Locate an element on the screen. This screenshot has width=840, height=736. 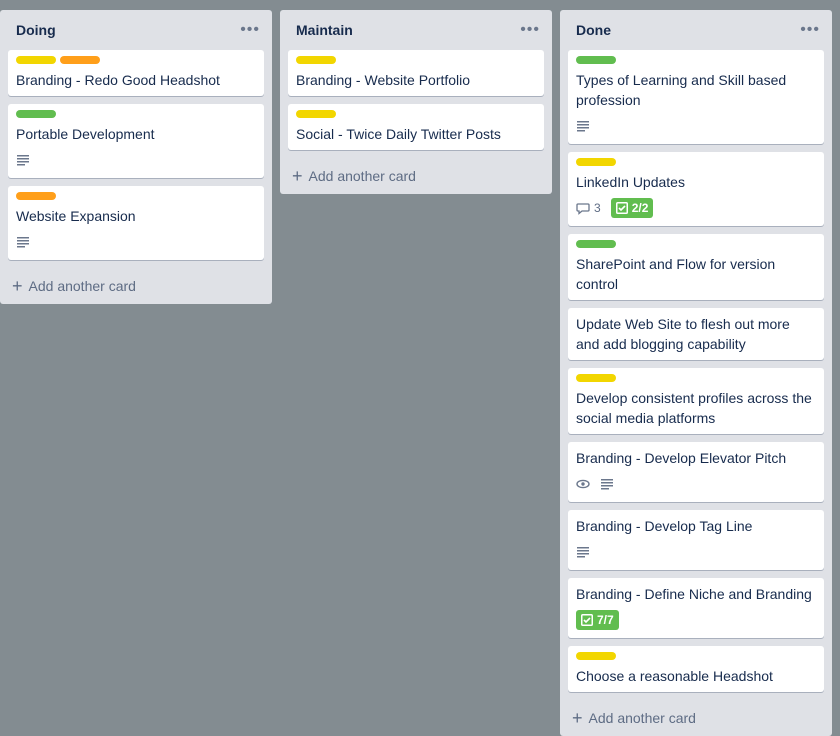
card: Portable Development is located at coordinates (136, 141).